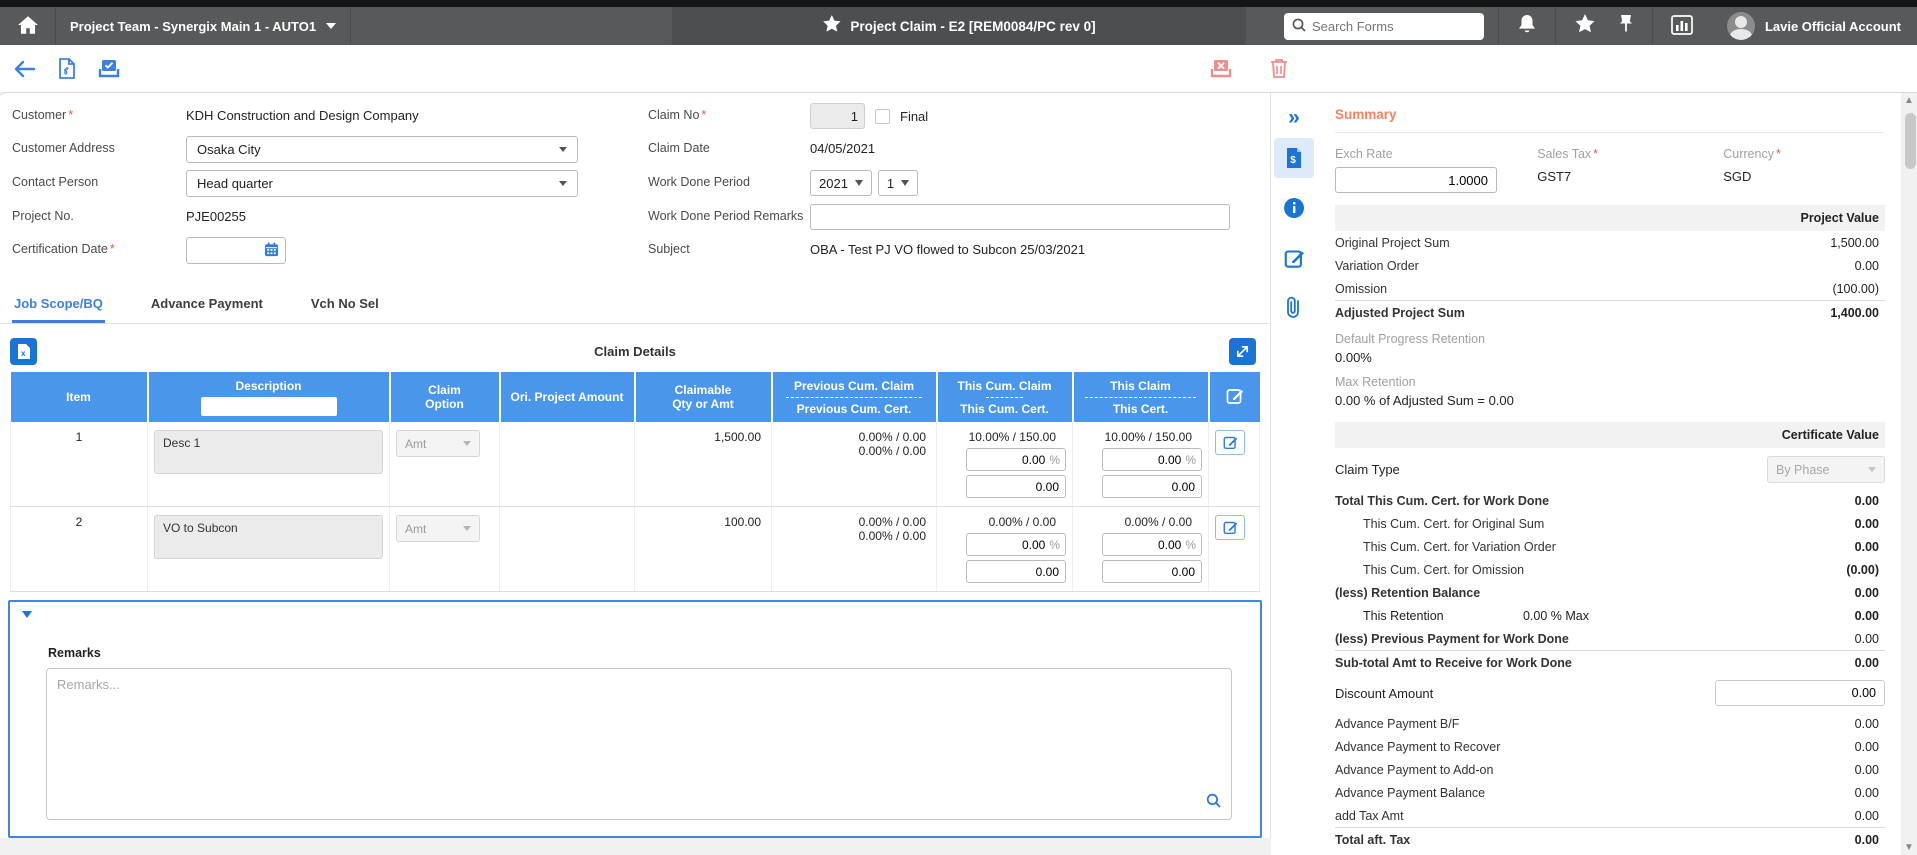  I want to click on reports-segment, so click(1681, 26).